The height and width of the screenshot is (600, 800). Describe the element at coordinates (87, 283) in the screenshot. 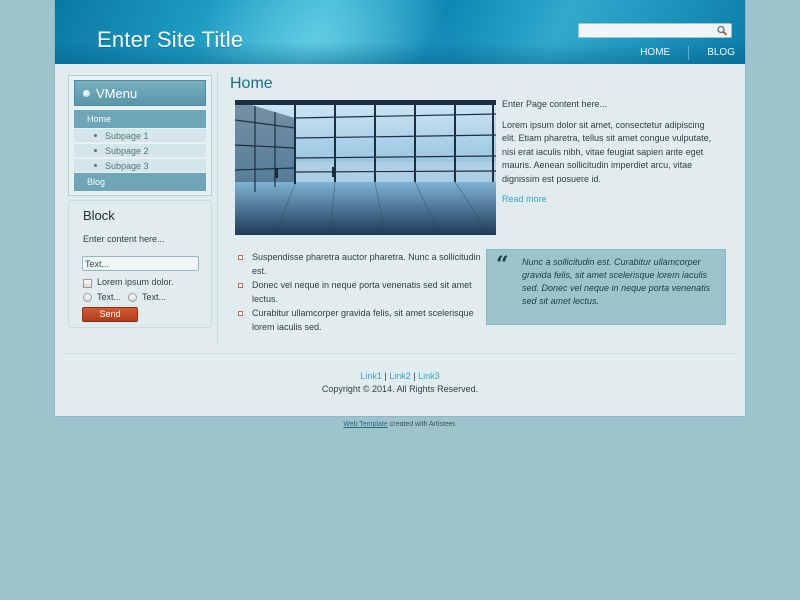

I see `checkbox` at that location.